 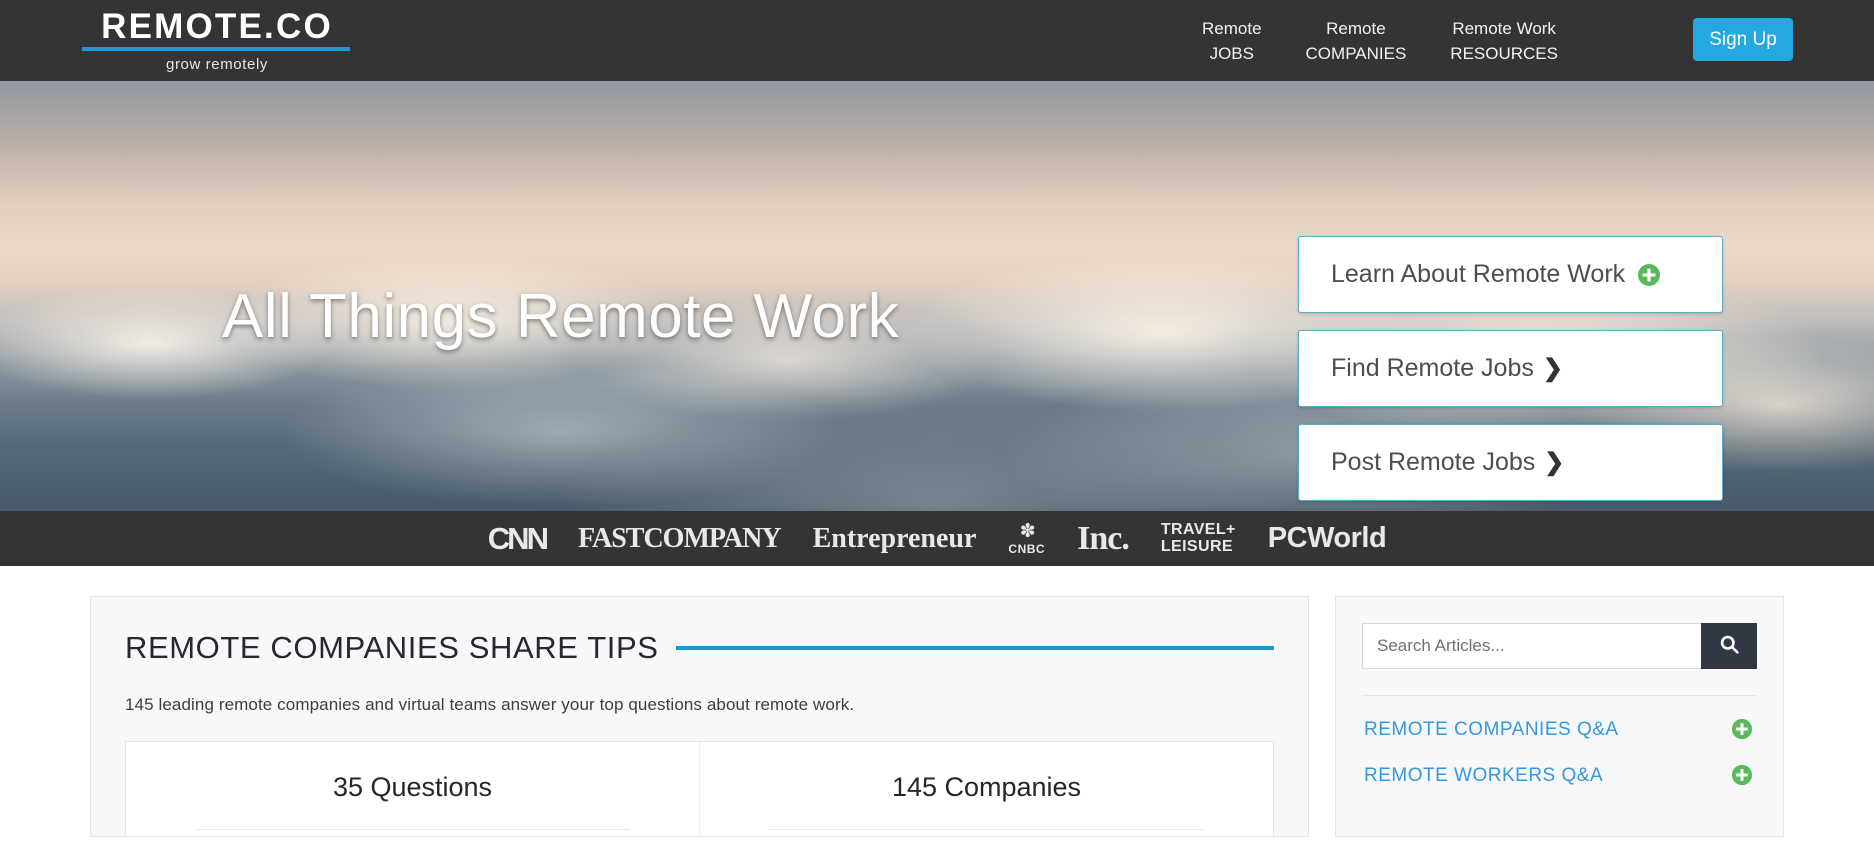 I want to click on sign-up-button: Sign Up, so click(x=1743, y=39).